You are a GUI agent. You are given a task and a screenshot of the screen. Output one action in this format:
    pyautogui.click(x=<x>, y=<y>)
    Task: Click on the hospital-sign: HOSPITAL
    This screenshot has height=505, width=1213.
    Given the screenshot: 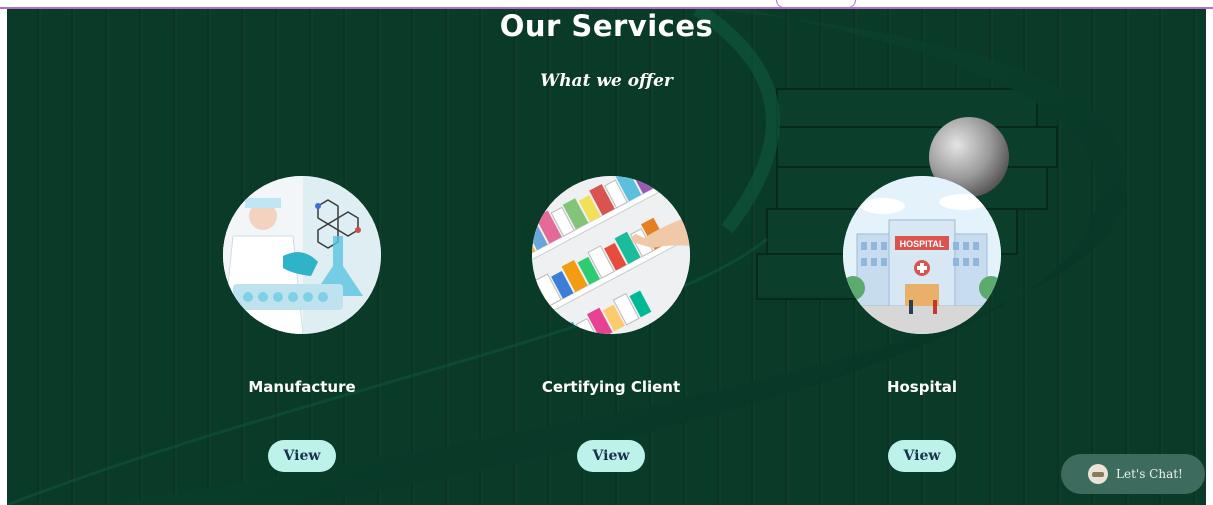 What is the action you would take?
    pyautogui.click(x=922, y=244)
    